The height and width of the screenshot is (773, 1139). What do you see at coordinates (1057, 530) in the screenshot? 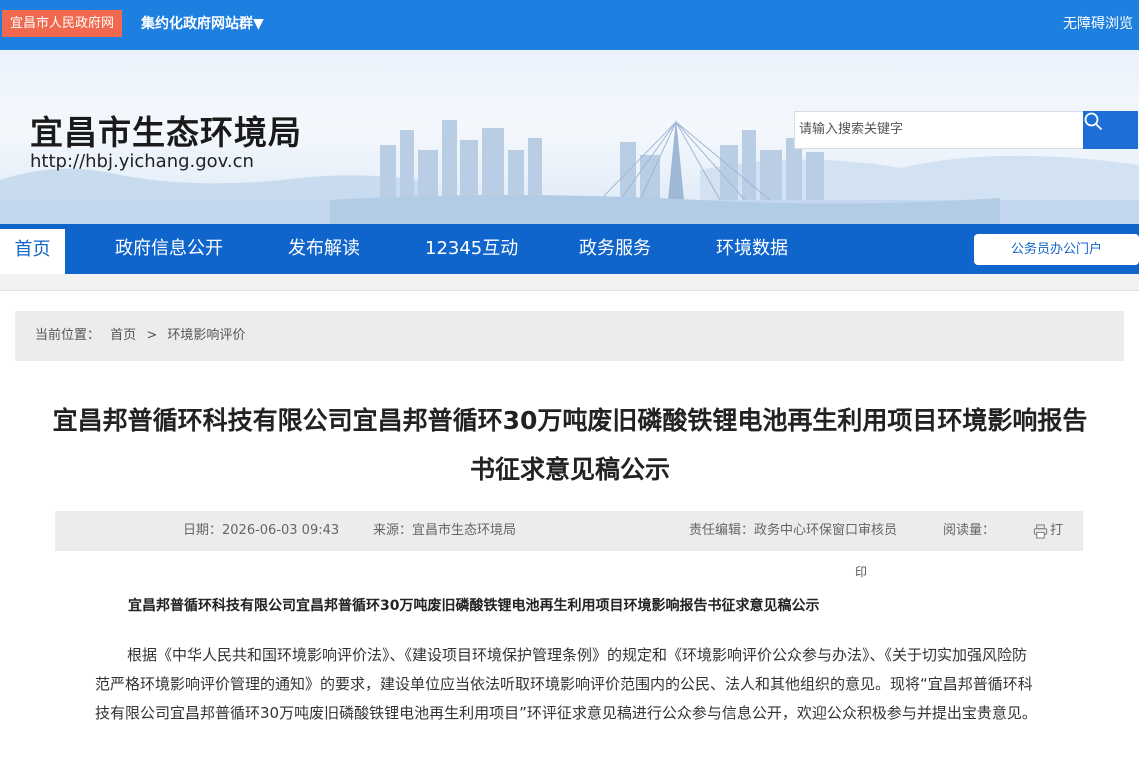
I see `print-label: 打` at bounding box center [1057, 530].